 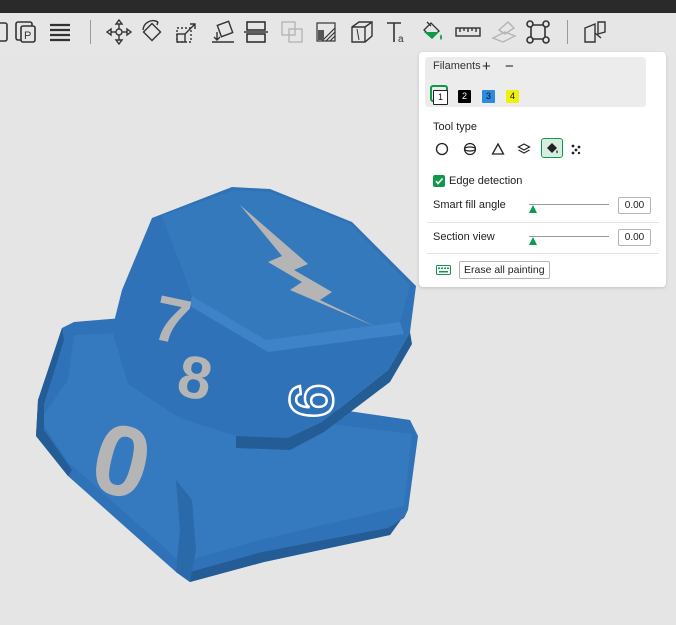 What do you see at coordinates (310, 400) in the screenshot?
I see `digit-9: 9` at bounding box center [310, 400].